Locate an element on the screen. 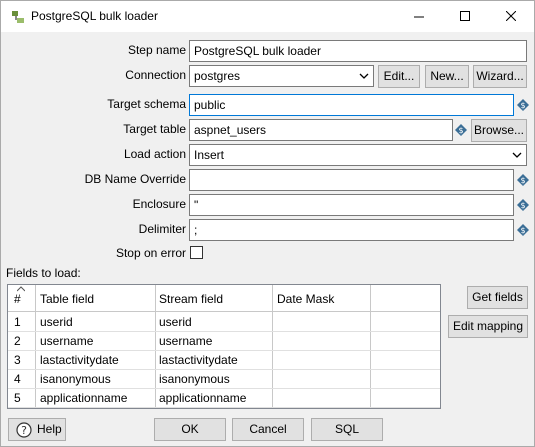  connection-value: postgres is located at coordinates (217, 76).